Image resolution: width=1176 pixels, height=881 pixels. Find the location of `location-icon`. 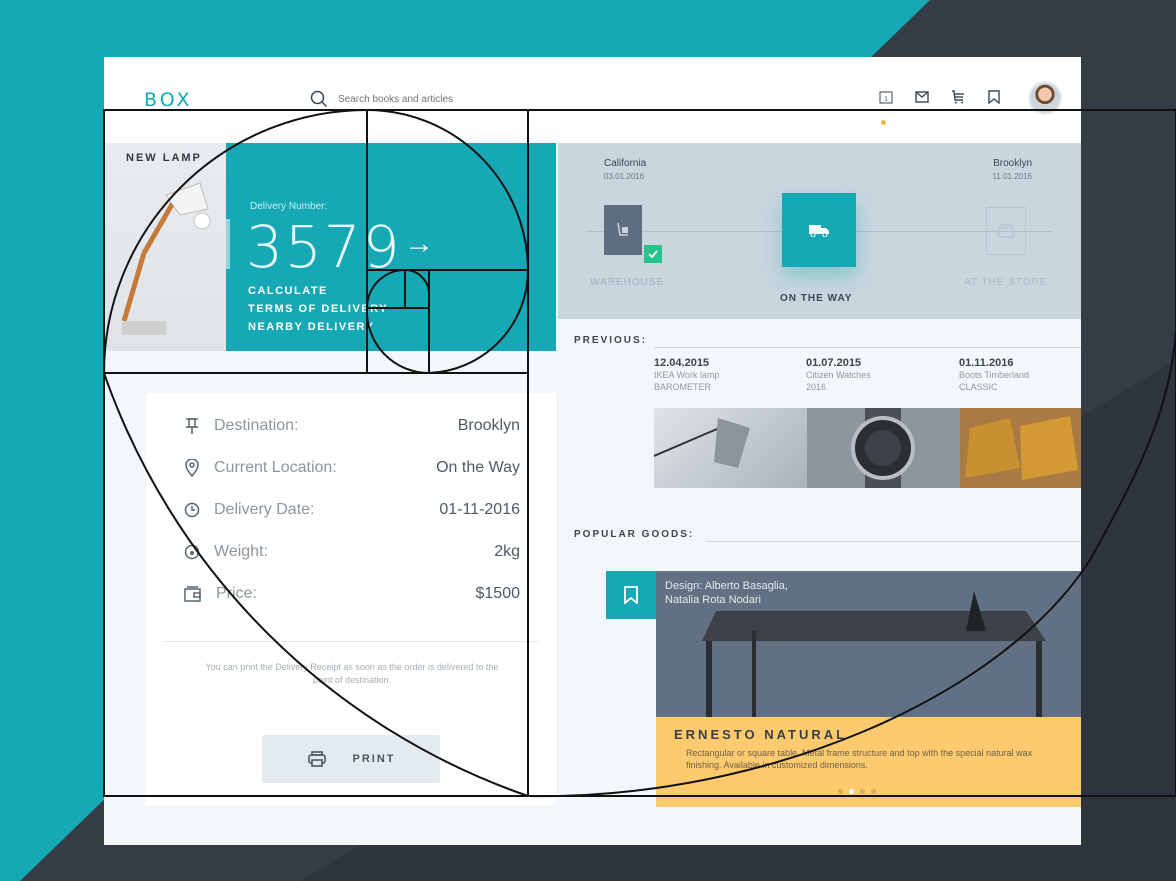

location-icon is located at coordinates (192, 468).